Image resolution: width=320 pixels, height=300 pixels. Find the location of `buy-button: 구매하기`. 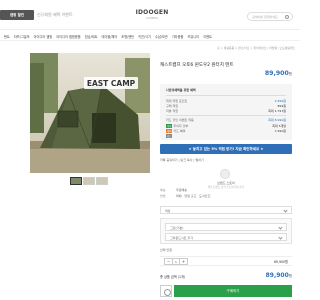

buy-button: 구매하기 is located at coordinates (233, 291).